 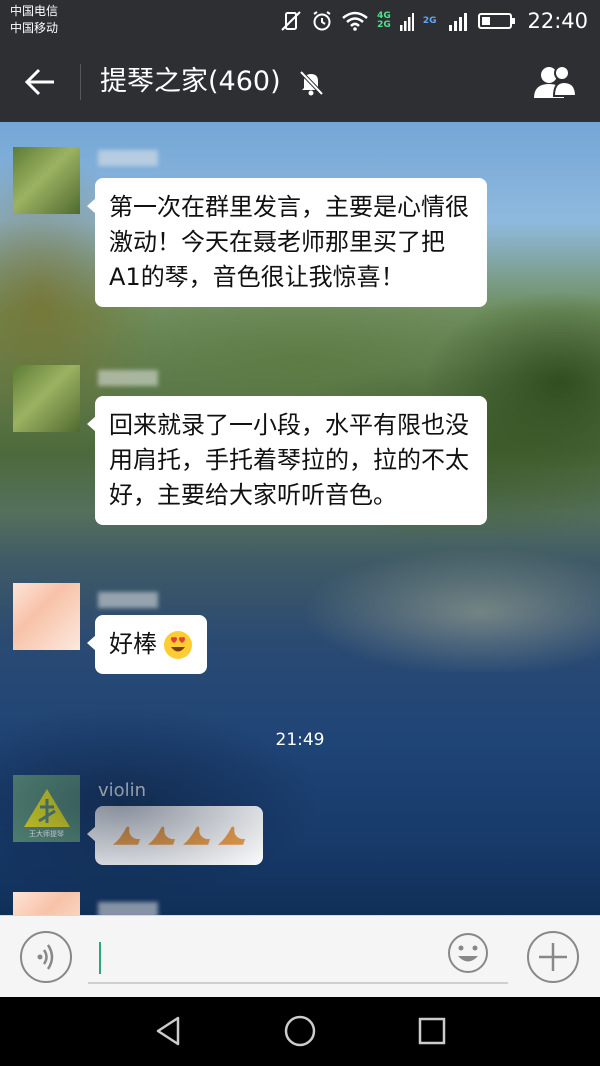 I want to click on input-bar, so click(x=300, y=956).